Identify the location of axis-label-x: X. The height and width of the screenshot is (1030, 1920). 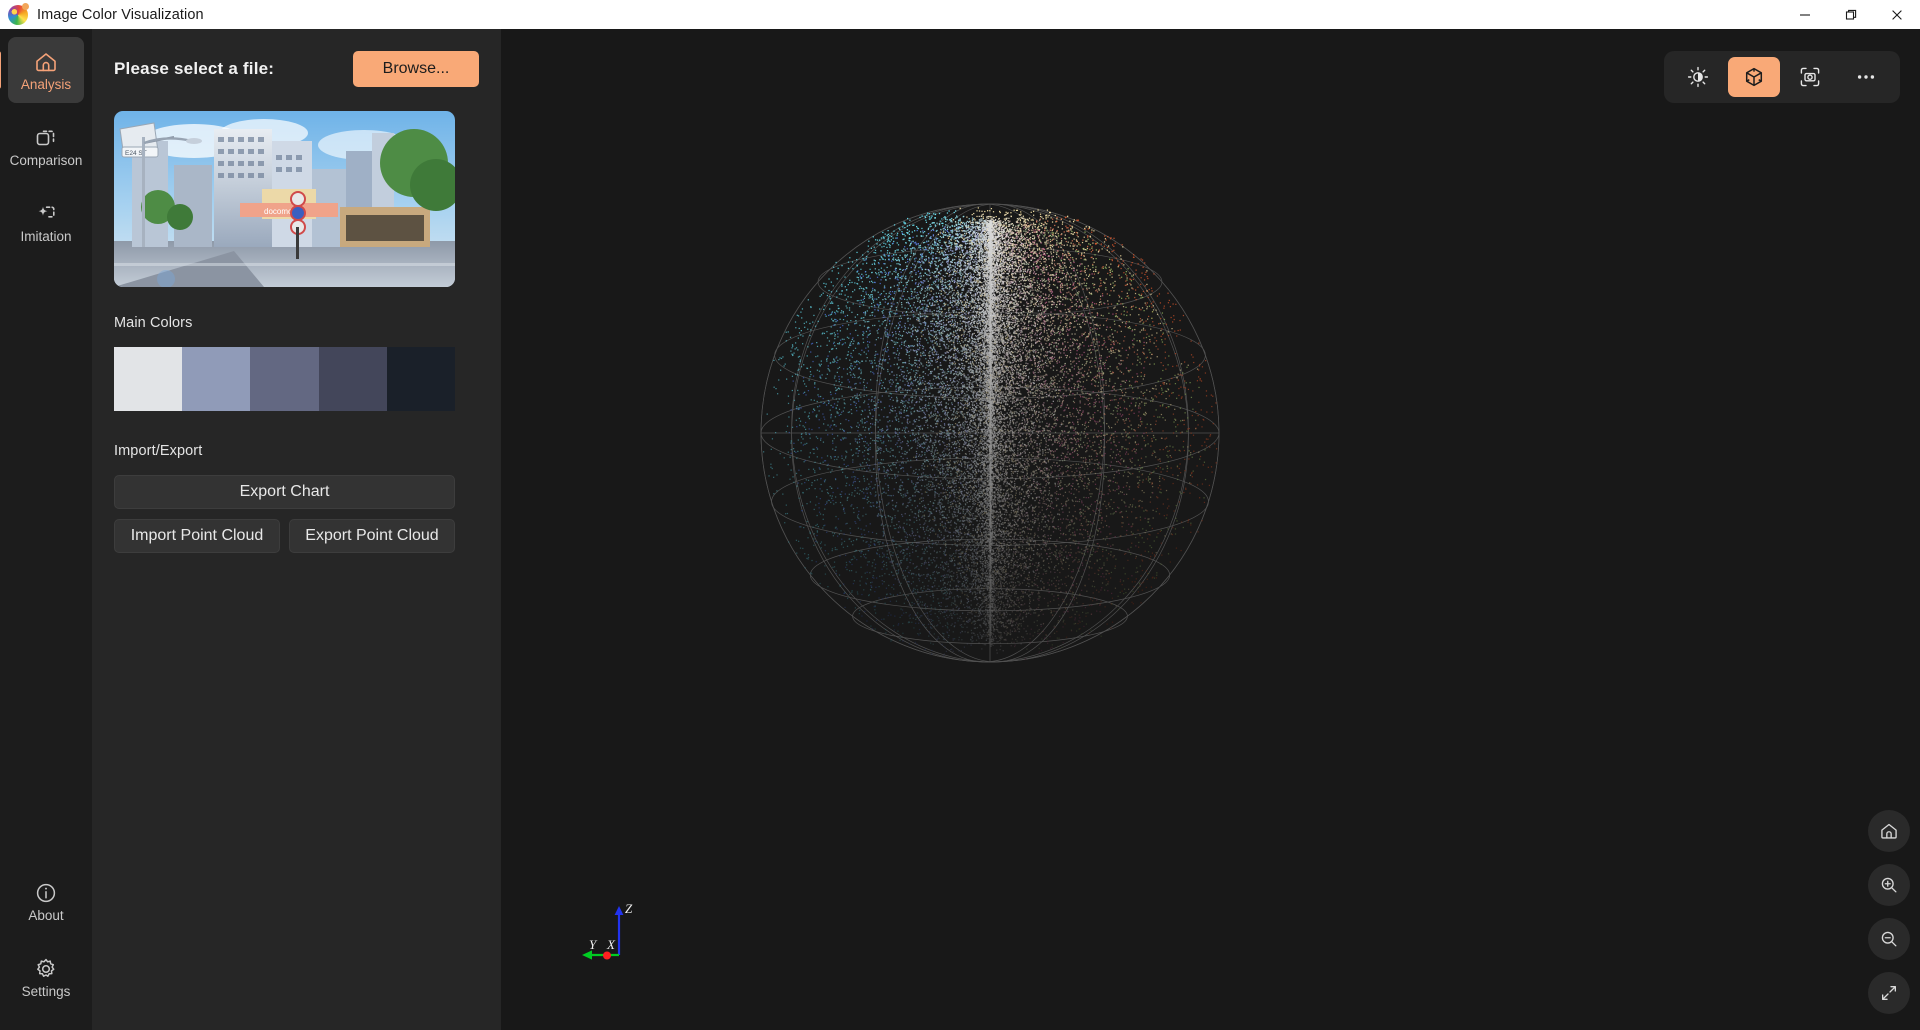
(611, 944).